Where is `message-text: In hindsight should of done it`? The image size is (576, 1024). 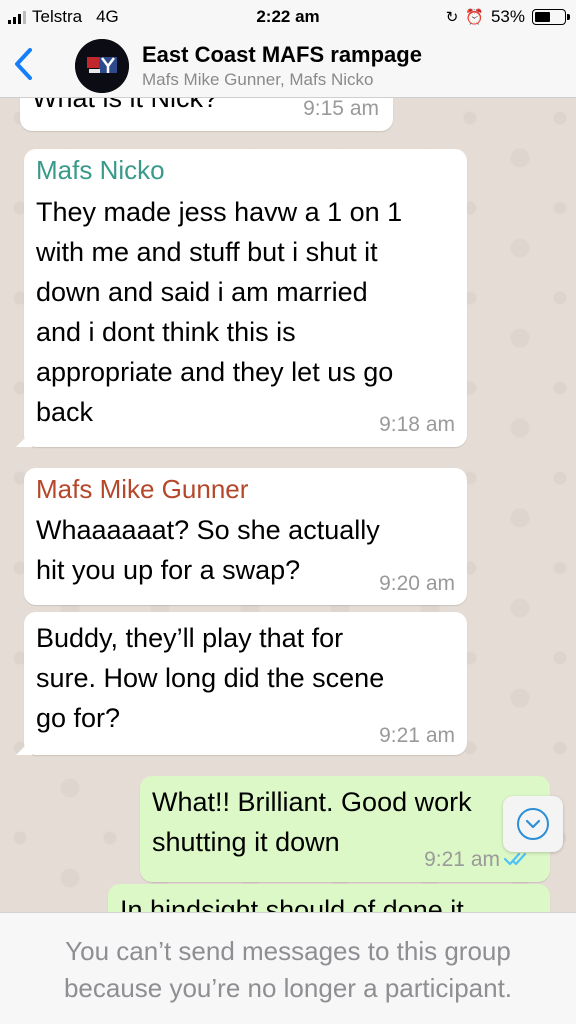
message-text: In hindsight should of done it is located at coordinates (292, 903).